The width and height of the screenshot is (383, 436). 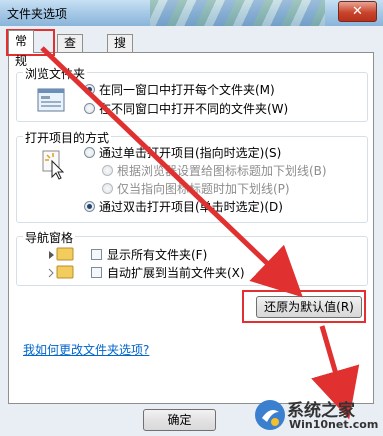 What do you see at coordinates (21, 49) in the screenshot?
I see `tab-general: 常规` at bounding box center [21, 49].